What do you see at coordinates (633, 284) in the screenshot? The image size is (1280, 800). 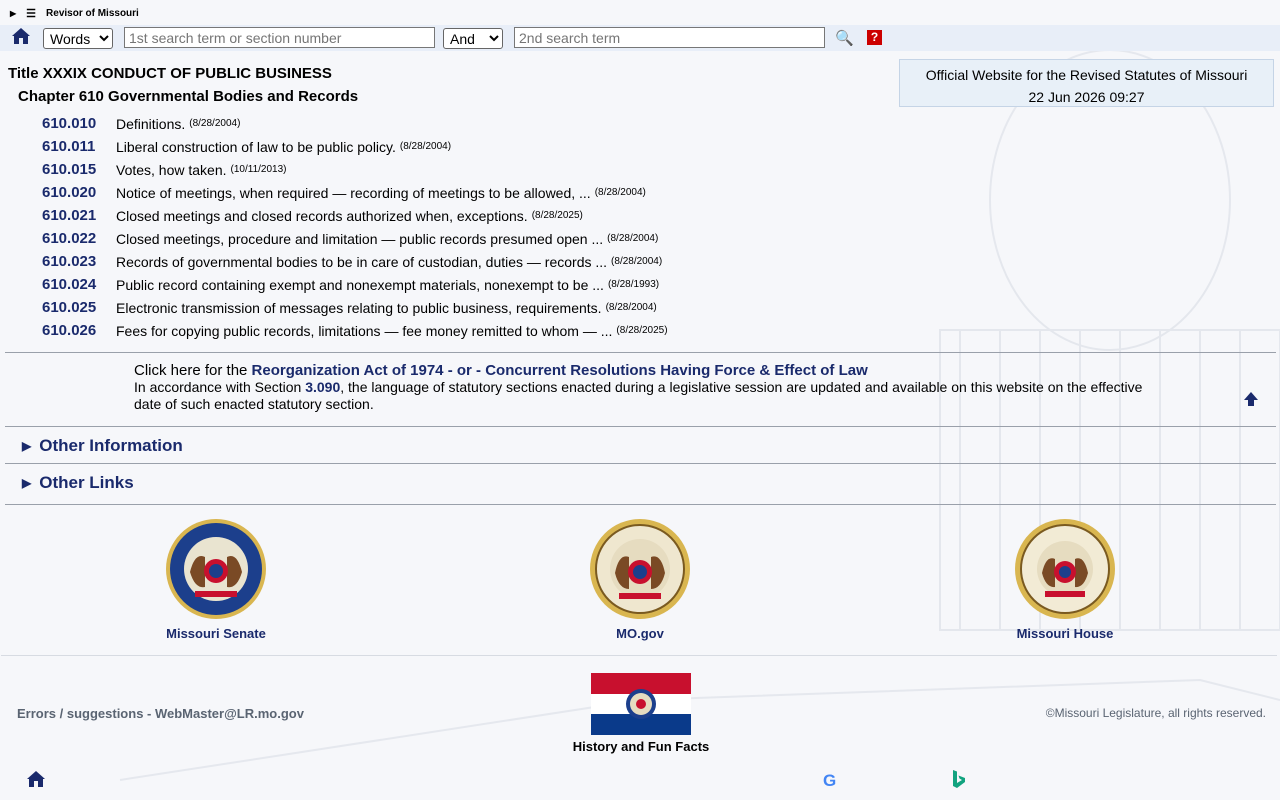 I see `section-date: (8/28/1993)` at bounding box center [633, 284].